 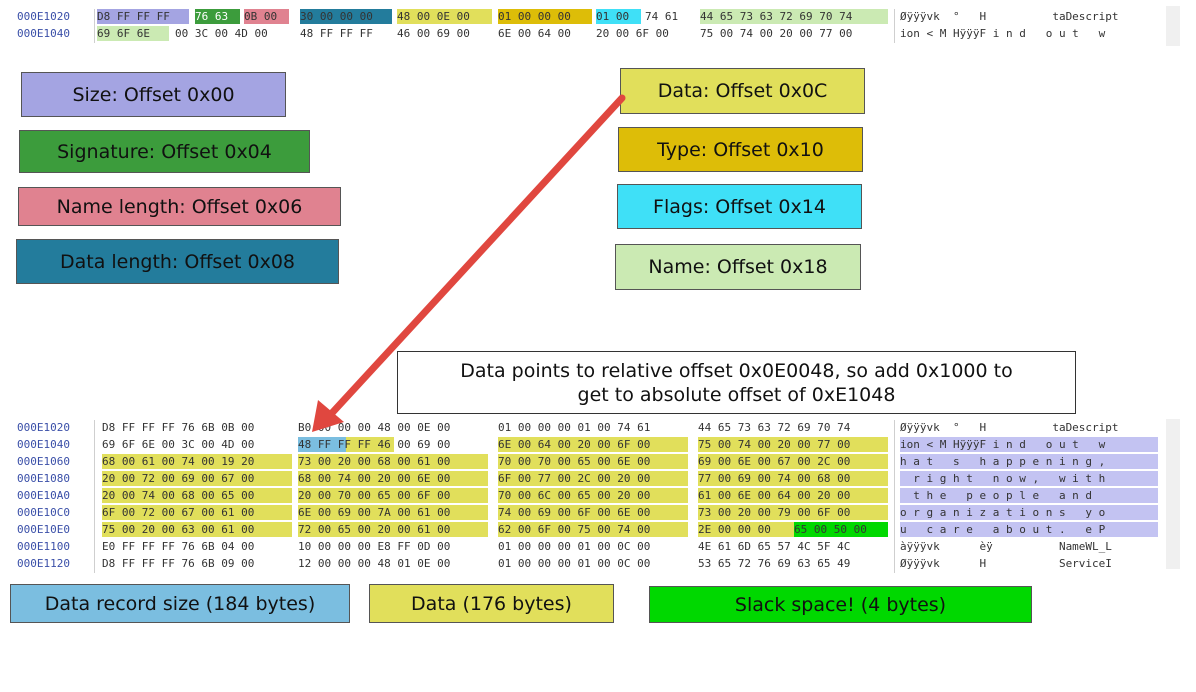 I want to click on record-size-legend: Data record size (184 bytes), so click(x=180, y=603).